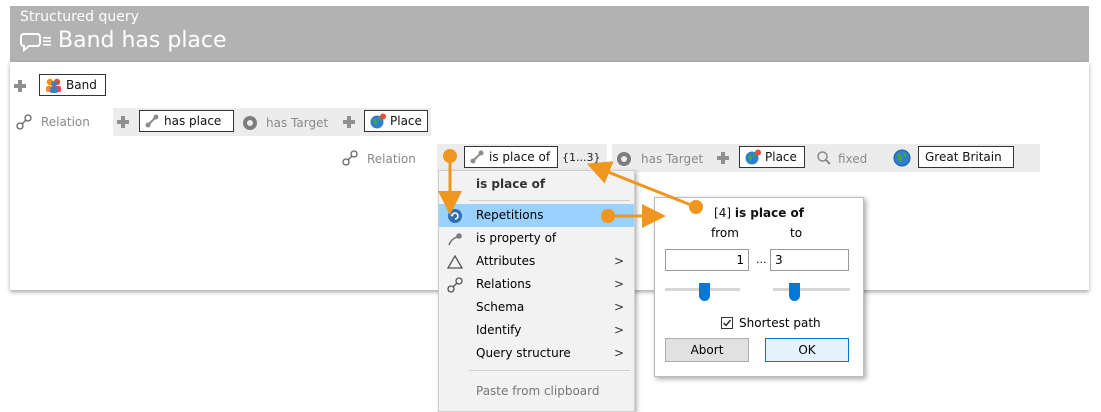  I want to click on check-icon, so click(727, 323).